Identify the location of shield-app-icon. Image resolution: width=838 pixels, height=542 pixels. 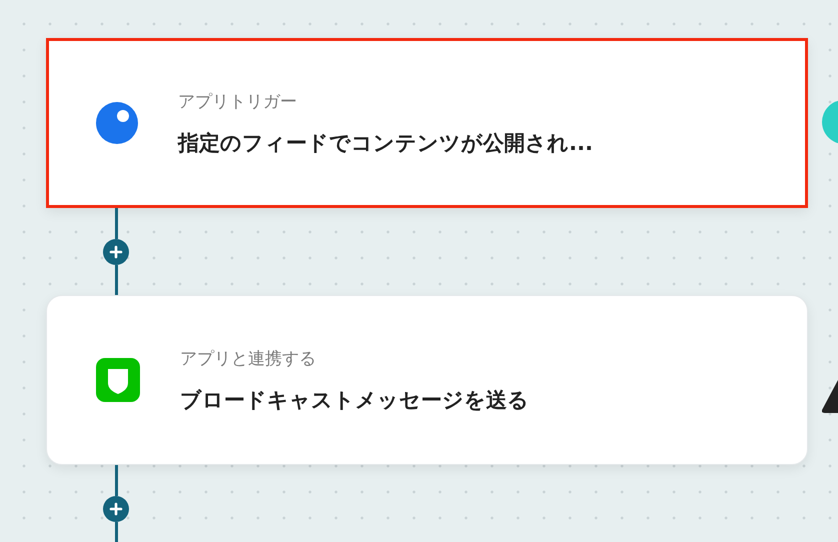
(118, 380).